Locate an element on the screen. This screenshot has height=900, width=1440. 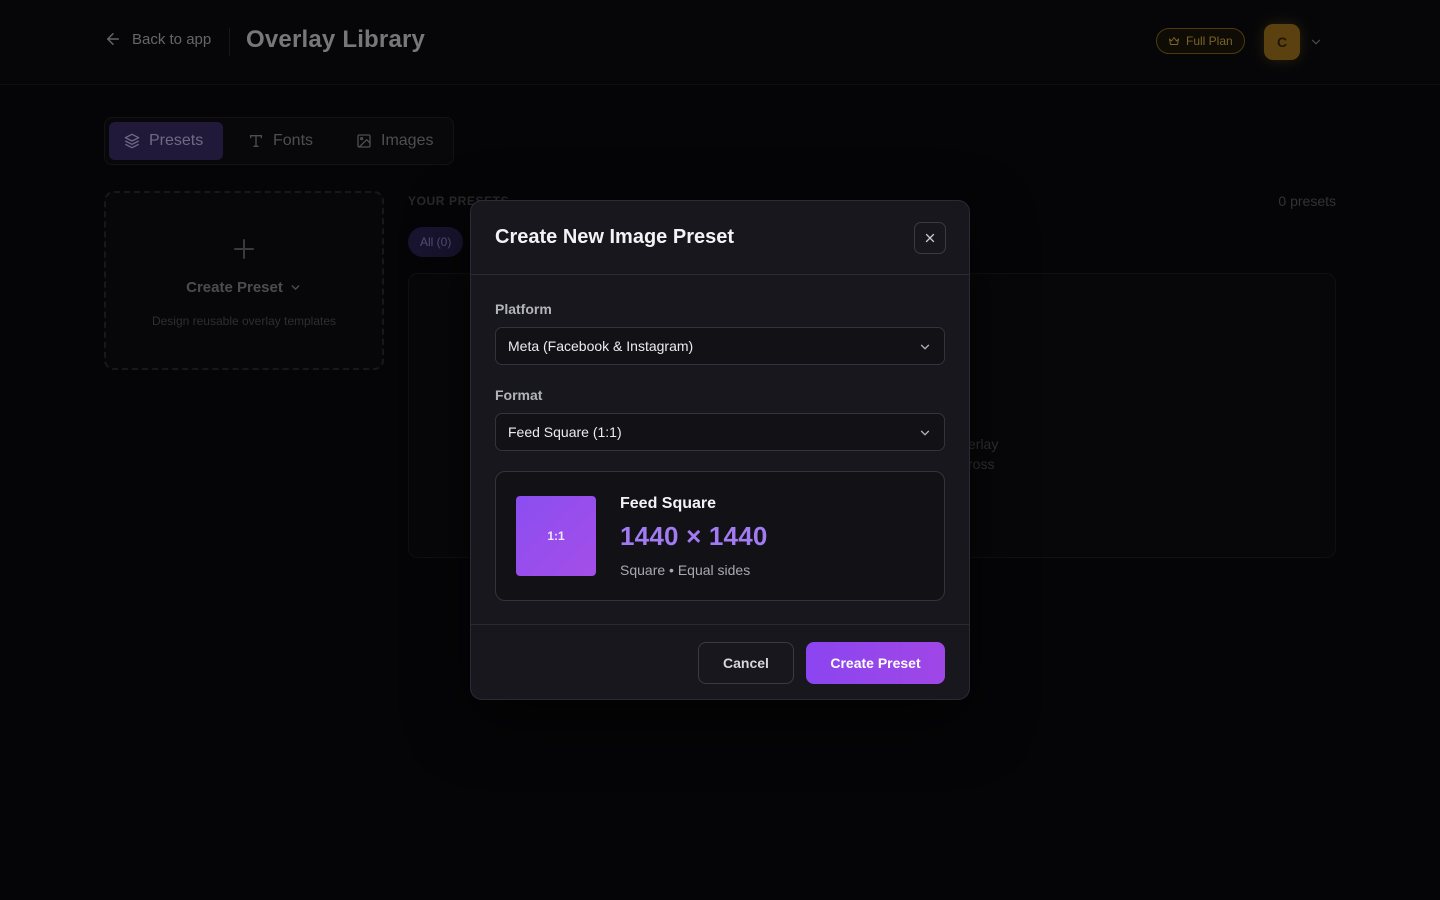
platform-value: Meta (Facebook & Instagram) is located at coordinates (601, 346).